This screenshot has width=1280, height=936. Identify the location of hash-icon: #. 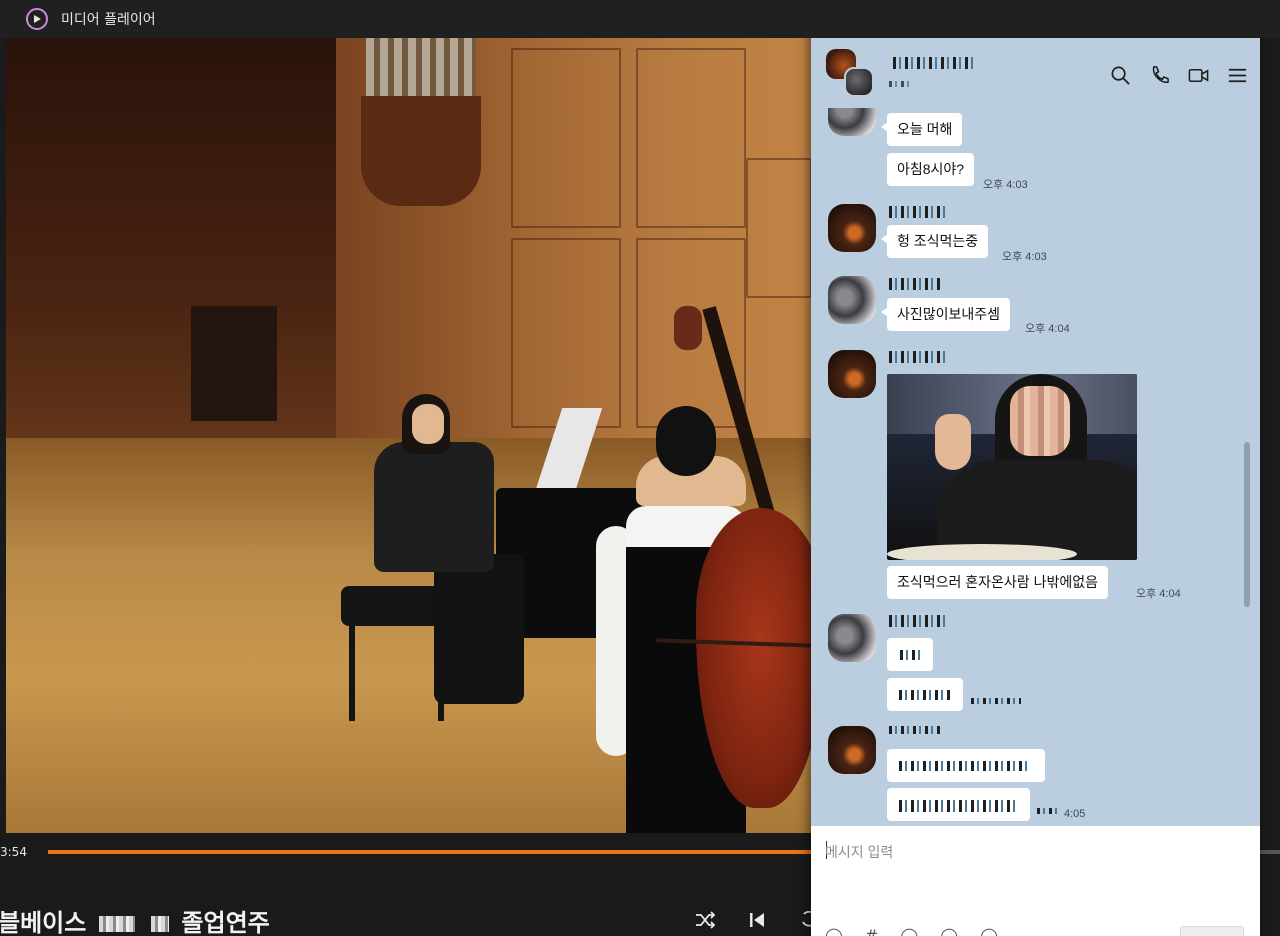
(871, 931).